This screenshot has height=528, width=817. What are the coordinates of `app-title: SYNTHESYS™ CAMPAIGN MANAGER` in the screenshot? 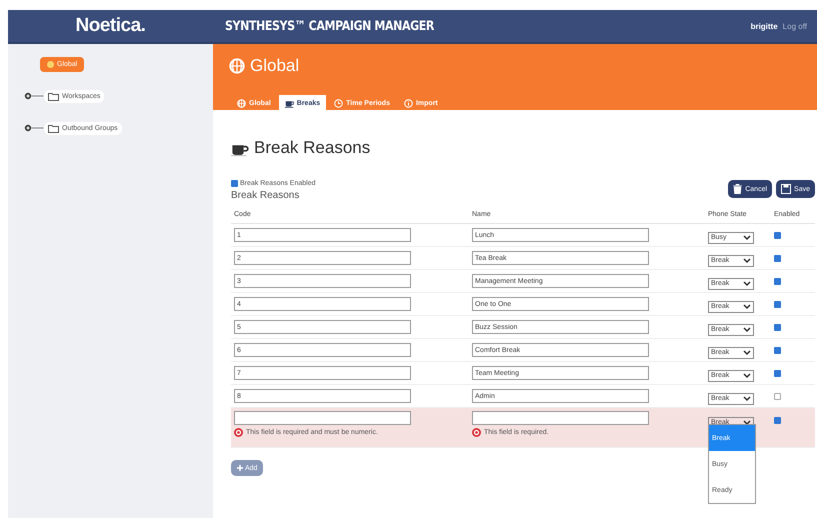 It's located at (330, 26).